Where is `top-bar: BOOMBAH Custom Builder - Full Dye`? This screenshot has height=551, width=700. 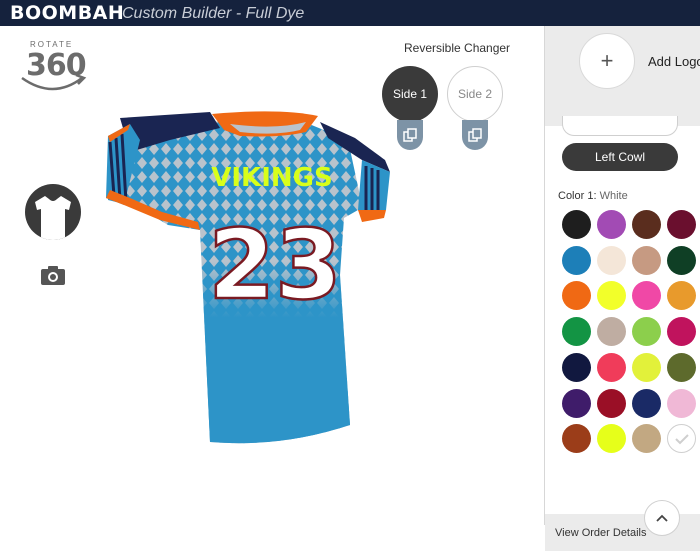
top-bar: BOOMBAH Custom Builder - Full Dye is located at coordinates (350, 13).